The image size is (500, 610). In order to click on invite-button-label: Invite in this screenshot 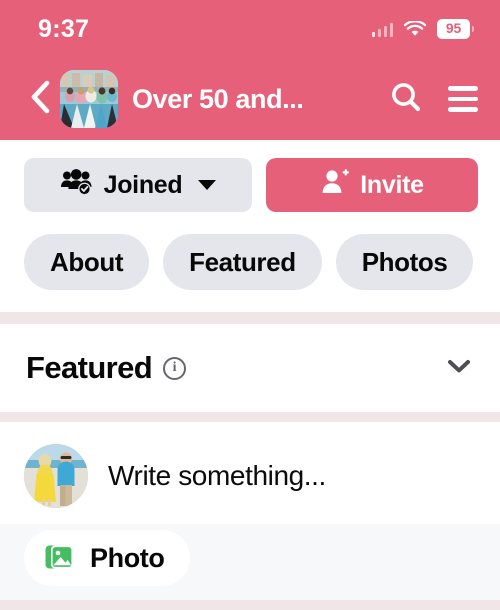, I will do `click(392, 184)`.